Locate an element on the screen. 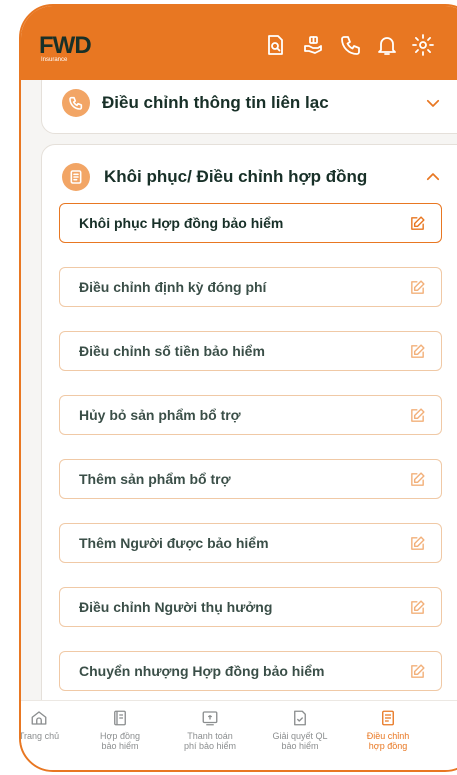 This screenshot has width=457, height=775. accordion-title: Điều chỉnh thông tin liên lạc is located at coordinates (215, 102).